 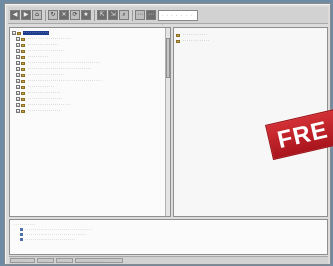 I want to click on list-item: · · · · · · · · · · · · ·, so click(x=251, y=41).